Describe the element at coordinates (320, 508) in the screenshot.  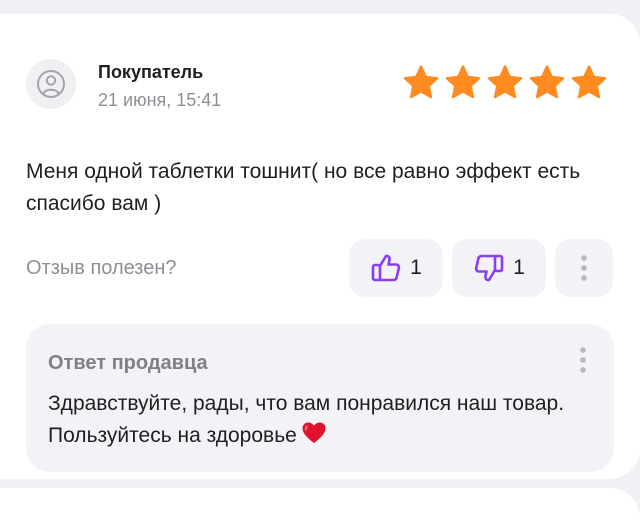
I see `next-review-card` at that location.